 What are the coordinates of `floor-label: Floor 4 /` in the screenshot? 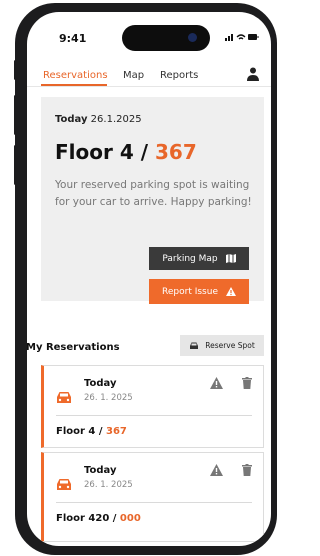 It's located at (105, 152).